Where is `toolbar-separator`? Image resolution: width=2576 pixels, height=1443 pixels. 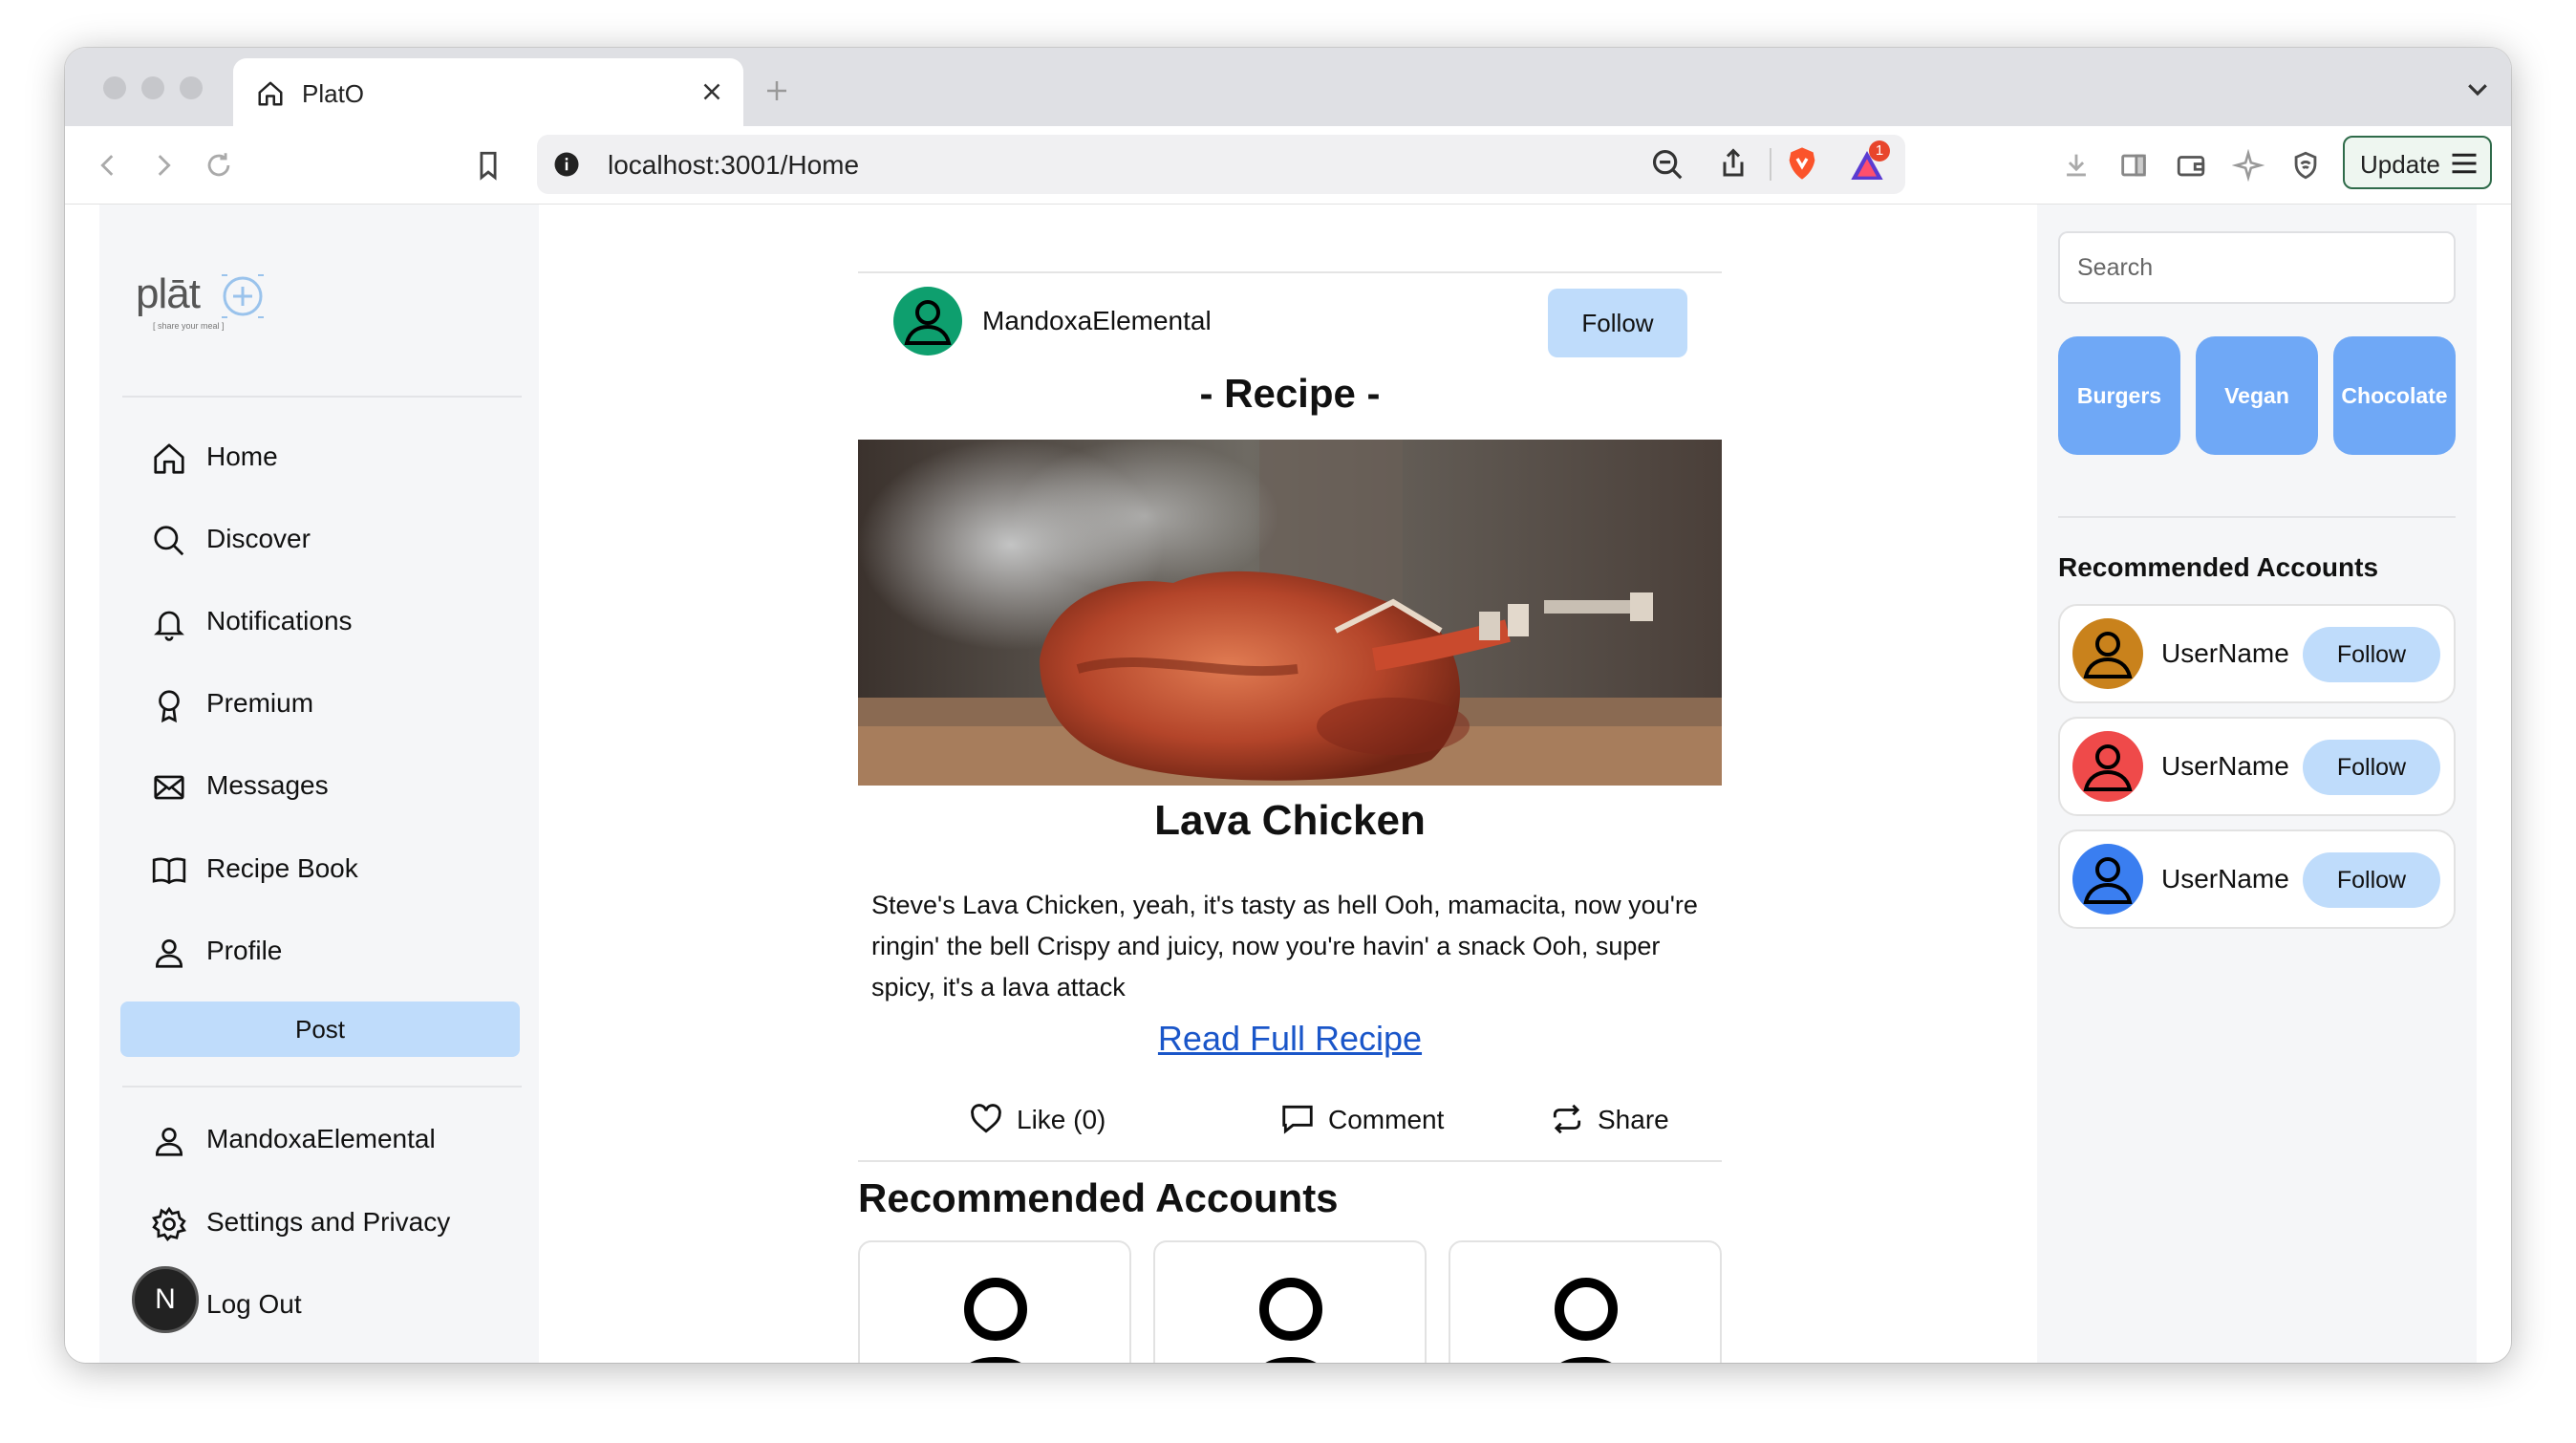 toolbar-separator is located at coordinates (1770, 164).